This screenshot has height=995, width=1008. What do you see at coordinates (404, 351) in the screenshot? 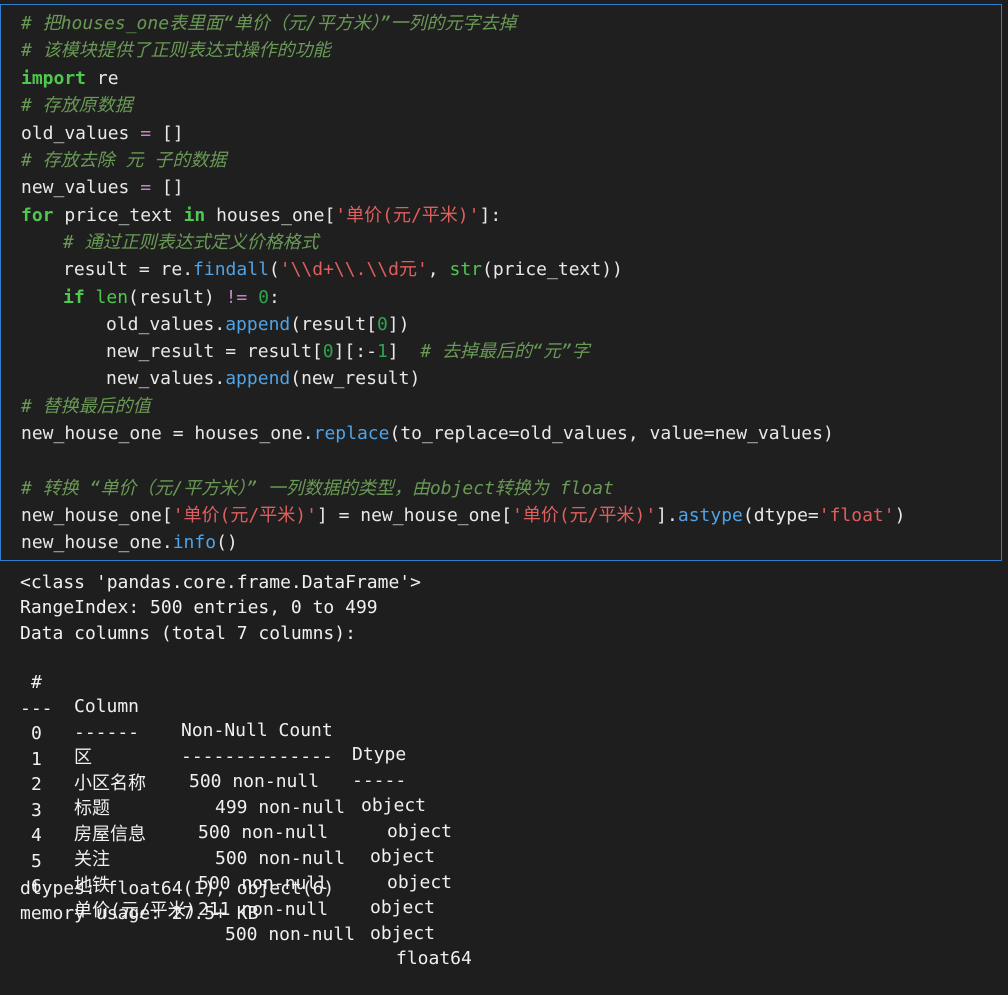
I see `code-text: ]` at bounding box center [404, 351].